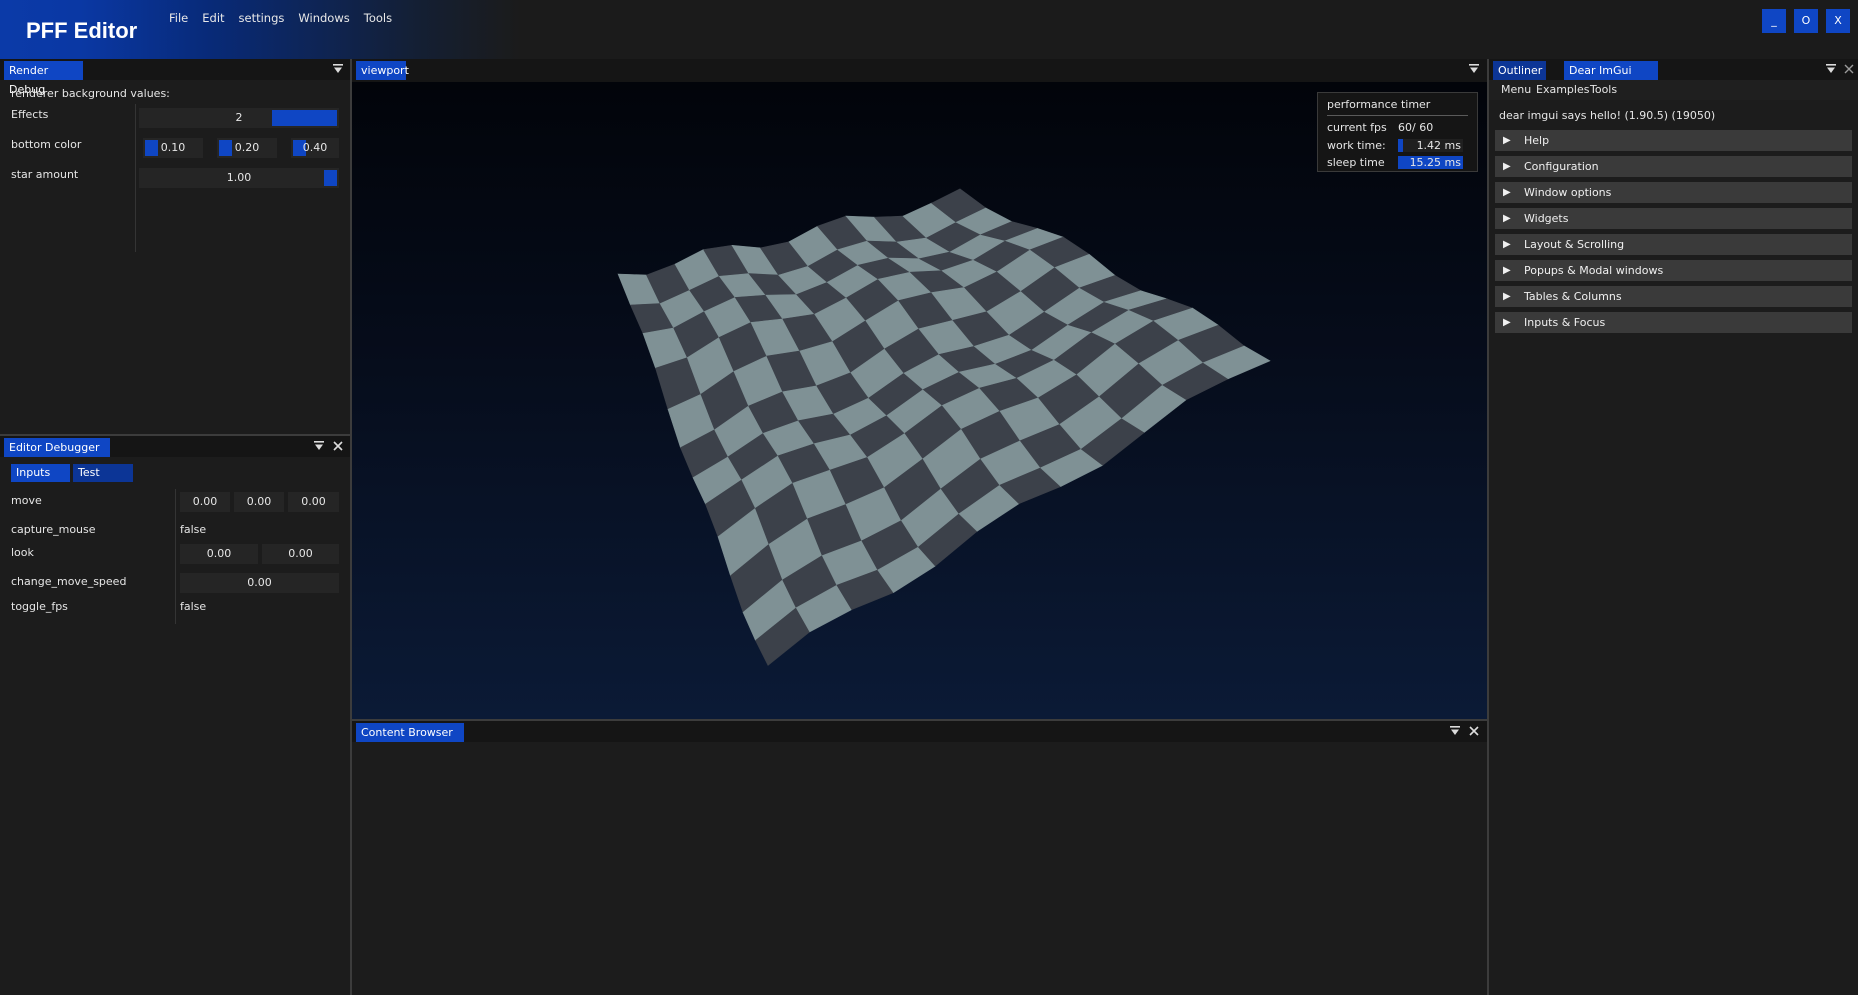 Image resolution: width=1858 pixels, height=995 pixels. I want to click on maximize-button: O, so click(1806, 21).